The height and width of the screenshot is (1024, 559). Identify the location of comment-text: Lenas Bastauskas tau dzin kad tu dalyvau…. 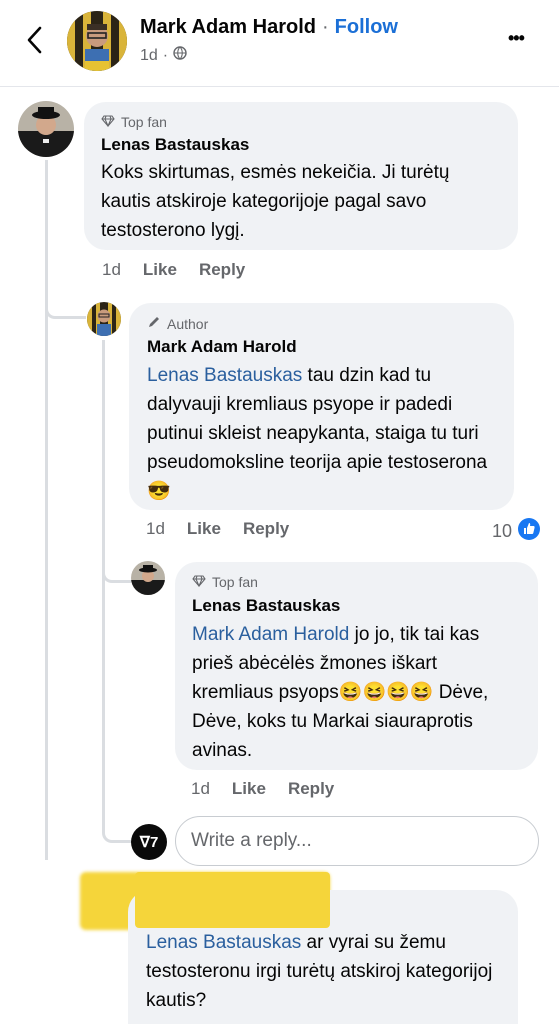
(324, 433).